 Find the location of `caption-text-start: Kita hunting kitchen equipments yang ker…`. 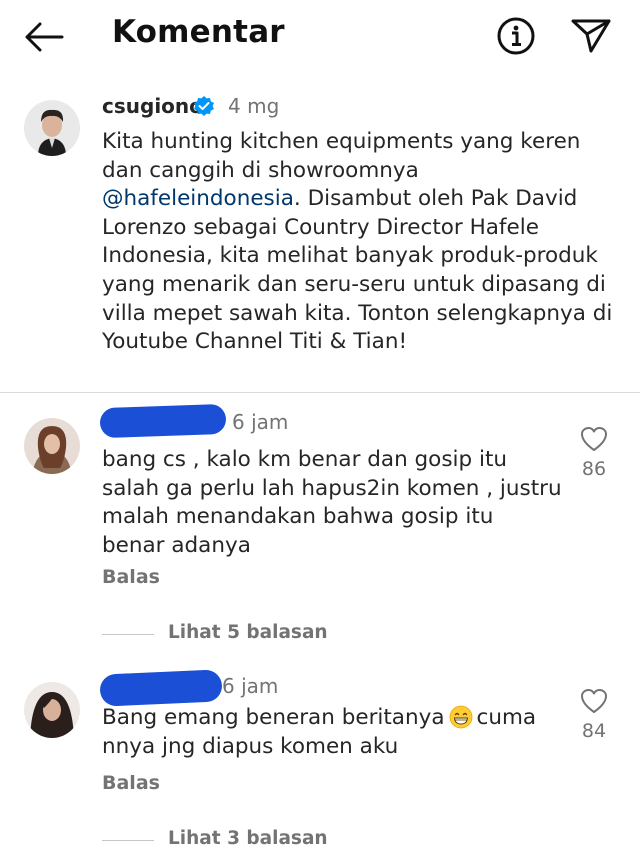

caption-text-start: Kita hunting kitchen equipments yang ker… is located at coordinates (341, 156).